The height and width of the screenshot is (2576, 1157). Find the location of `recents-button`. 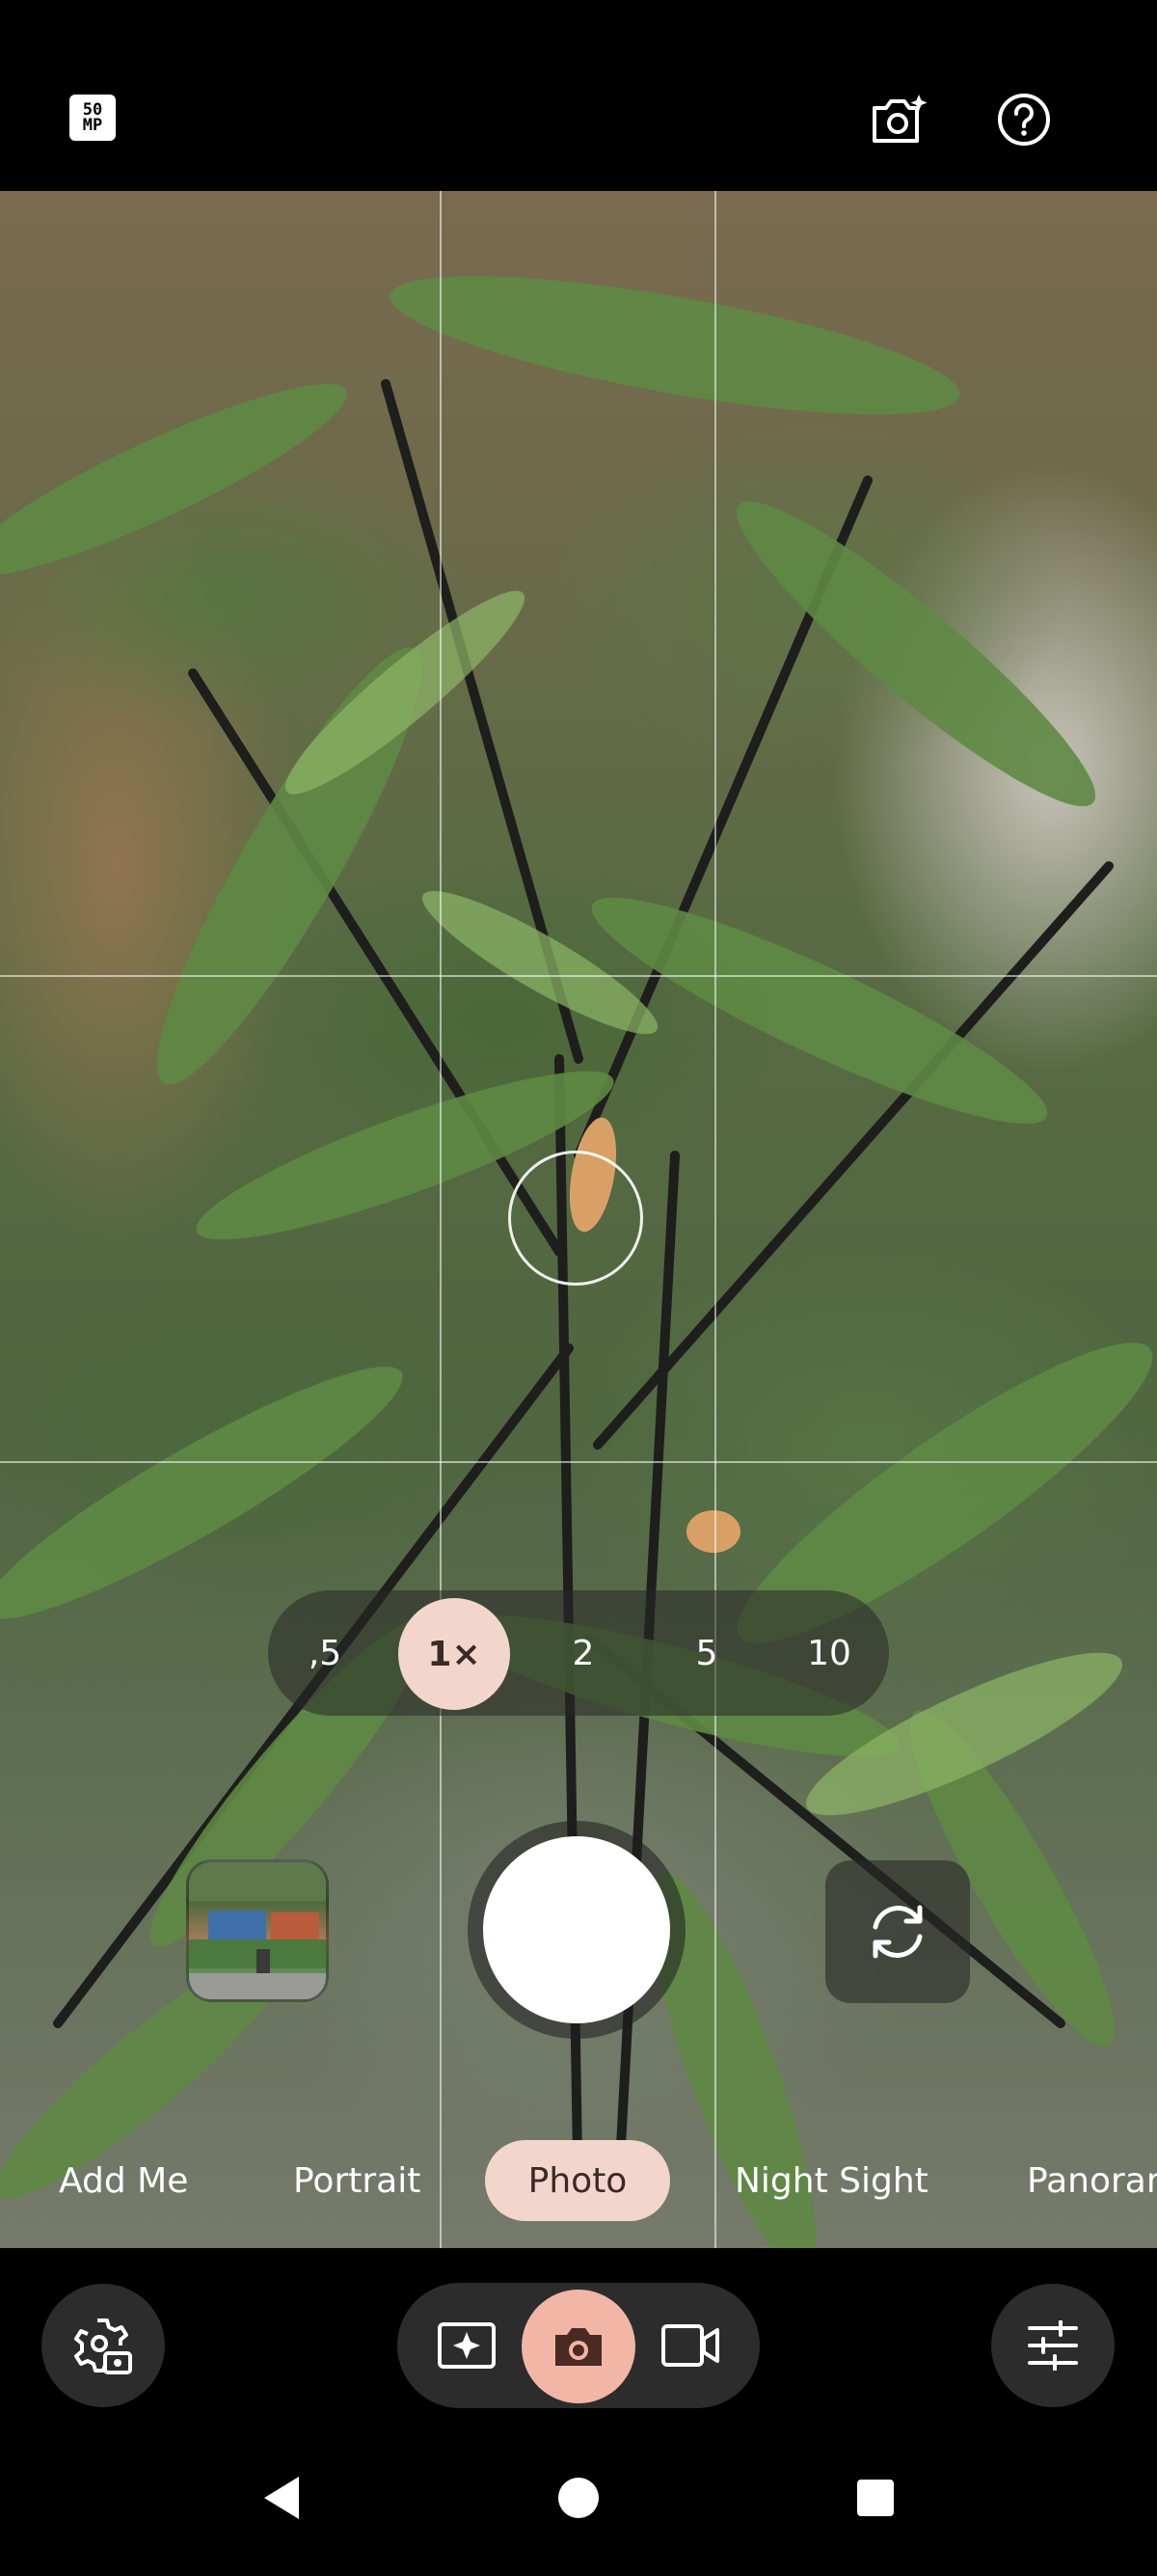

recents-button is located at coordinates (875, 2498).